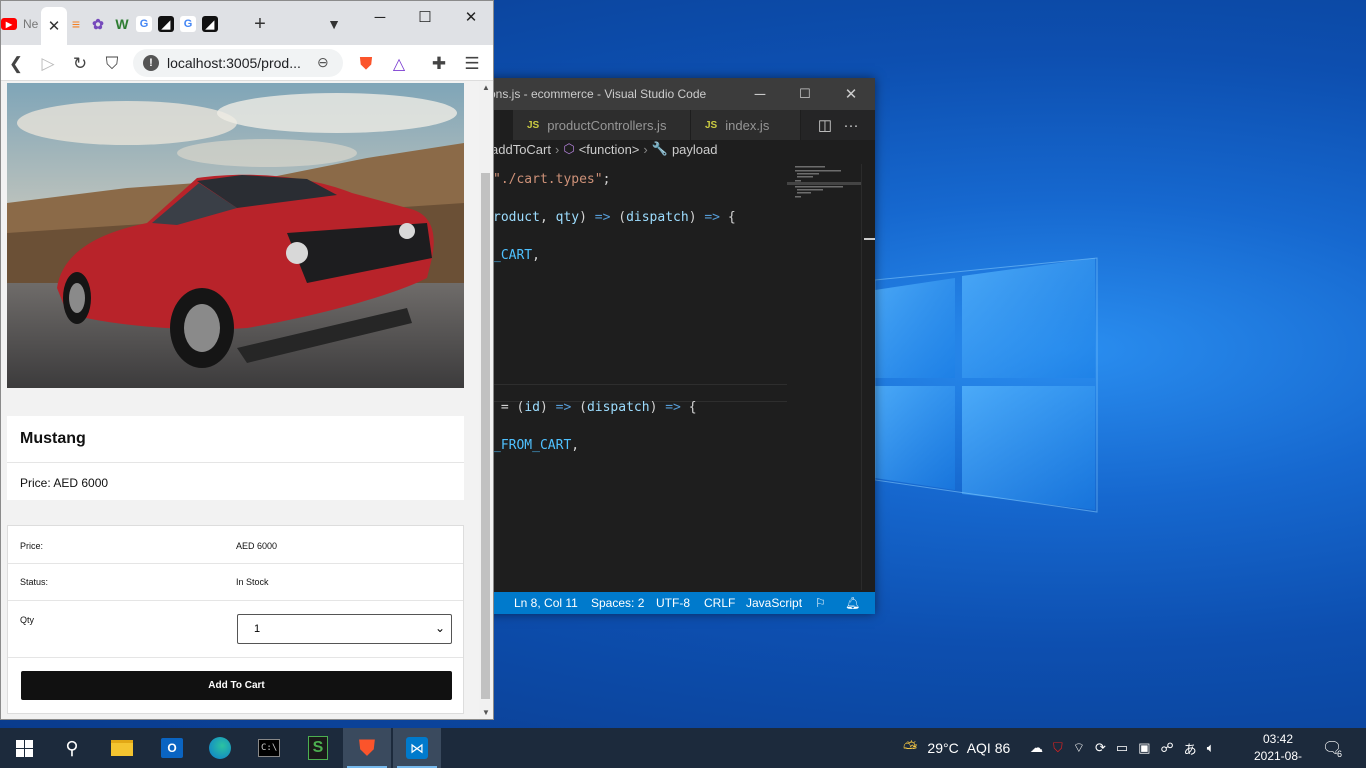 Image resolution: width=1366 pixels, height=768 pixels. I want to click on feedback-icon: ⚐, so click(820, 603).